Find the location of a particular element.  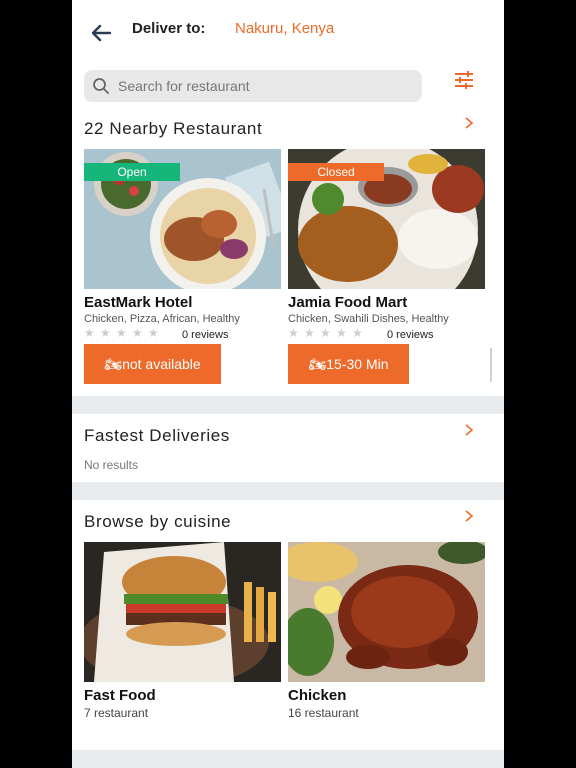

nearby-chevron-right-icon is located at coordinates (469, 123).